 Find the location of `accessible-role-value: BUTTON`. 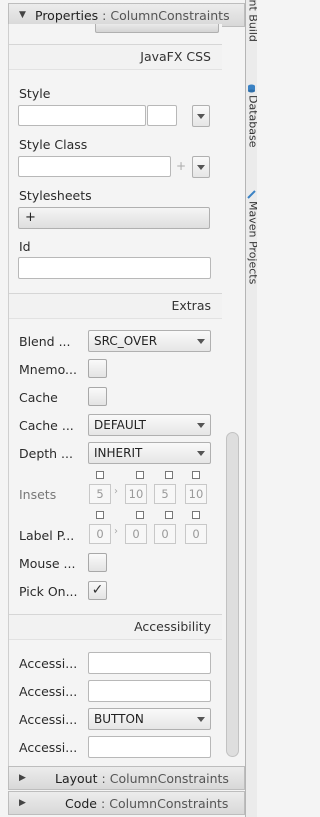

accessible-role-value: BUTTON is located at coordinates (119, 719).